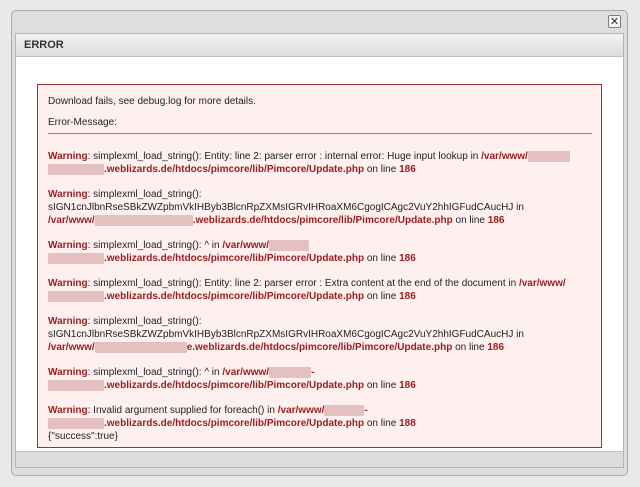  Describe the element at coordinates (320, 133) in the screenshot. I see `divider` at that location.